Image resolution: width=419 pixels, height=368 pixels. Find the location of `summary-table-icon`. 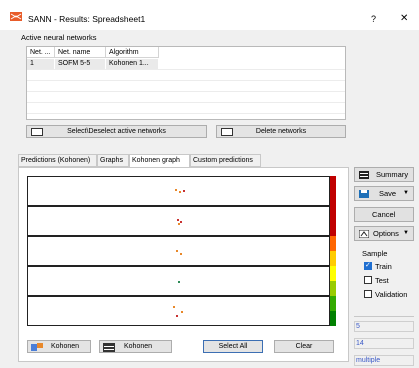

summary-table-icon is located at coordinates (364, 175).